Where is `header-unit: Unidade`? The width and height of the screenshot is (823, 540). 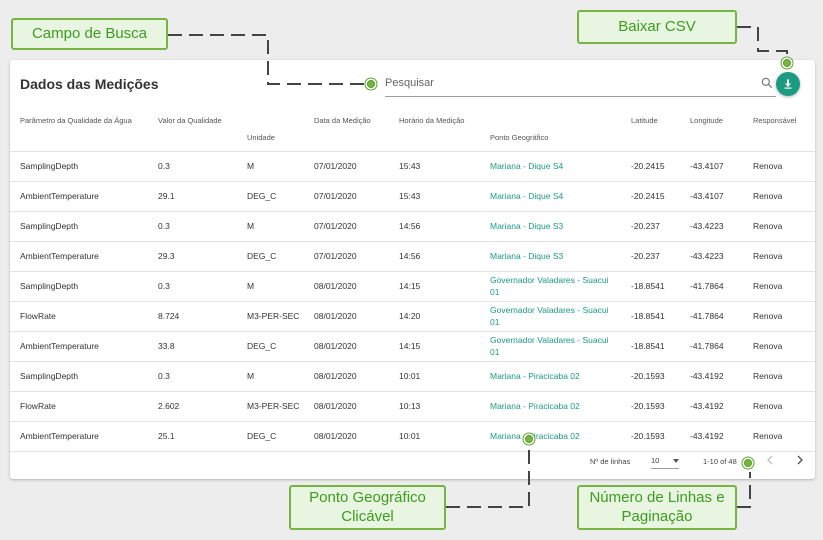 header-unit: Unidade is located at coordinates (270, 131).